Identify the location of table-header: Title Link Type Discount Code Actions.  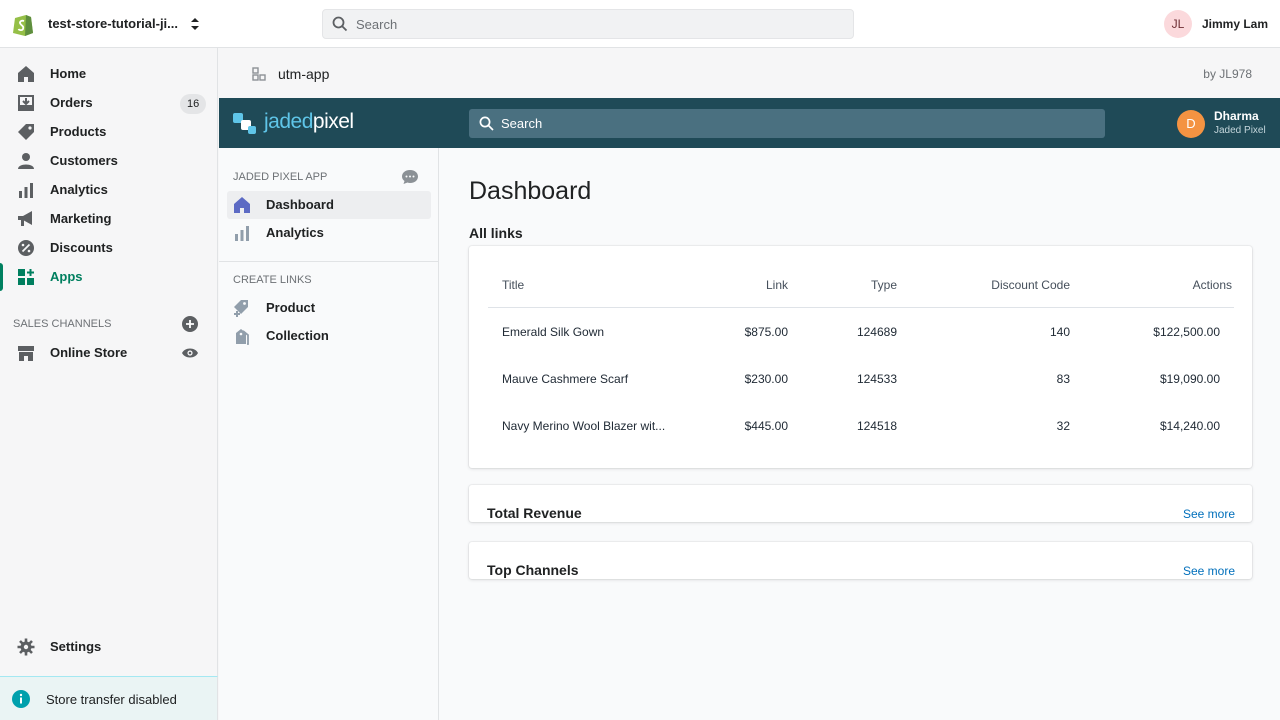
(861, 277).